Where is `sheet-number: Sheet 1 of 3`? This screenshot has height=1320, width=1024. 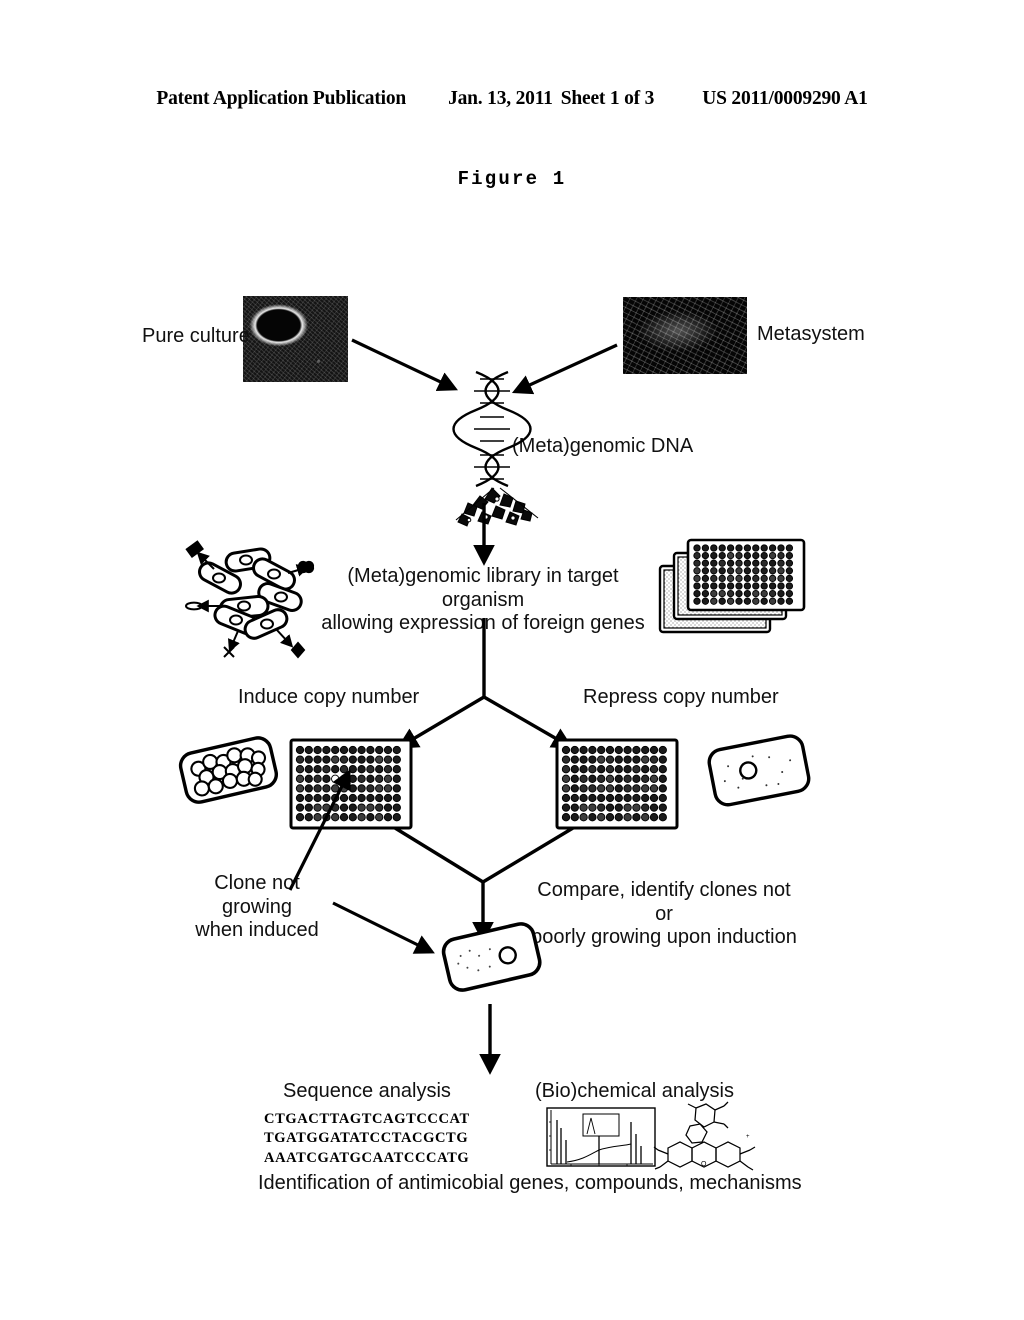 sheet-number: Sheet 1 of 3 is located at coordinates (607, 98).